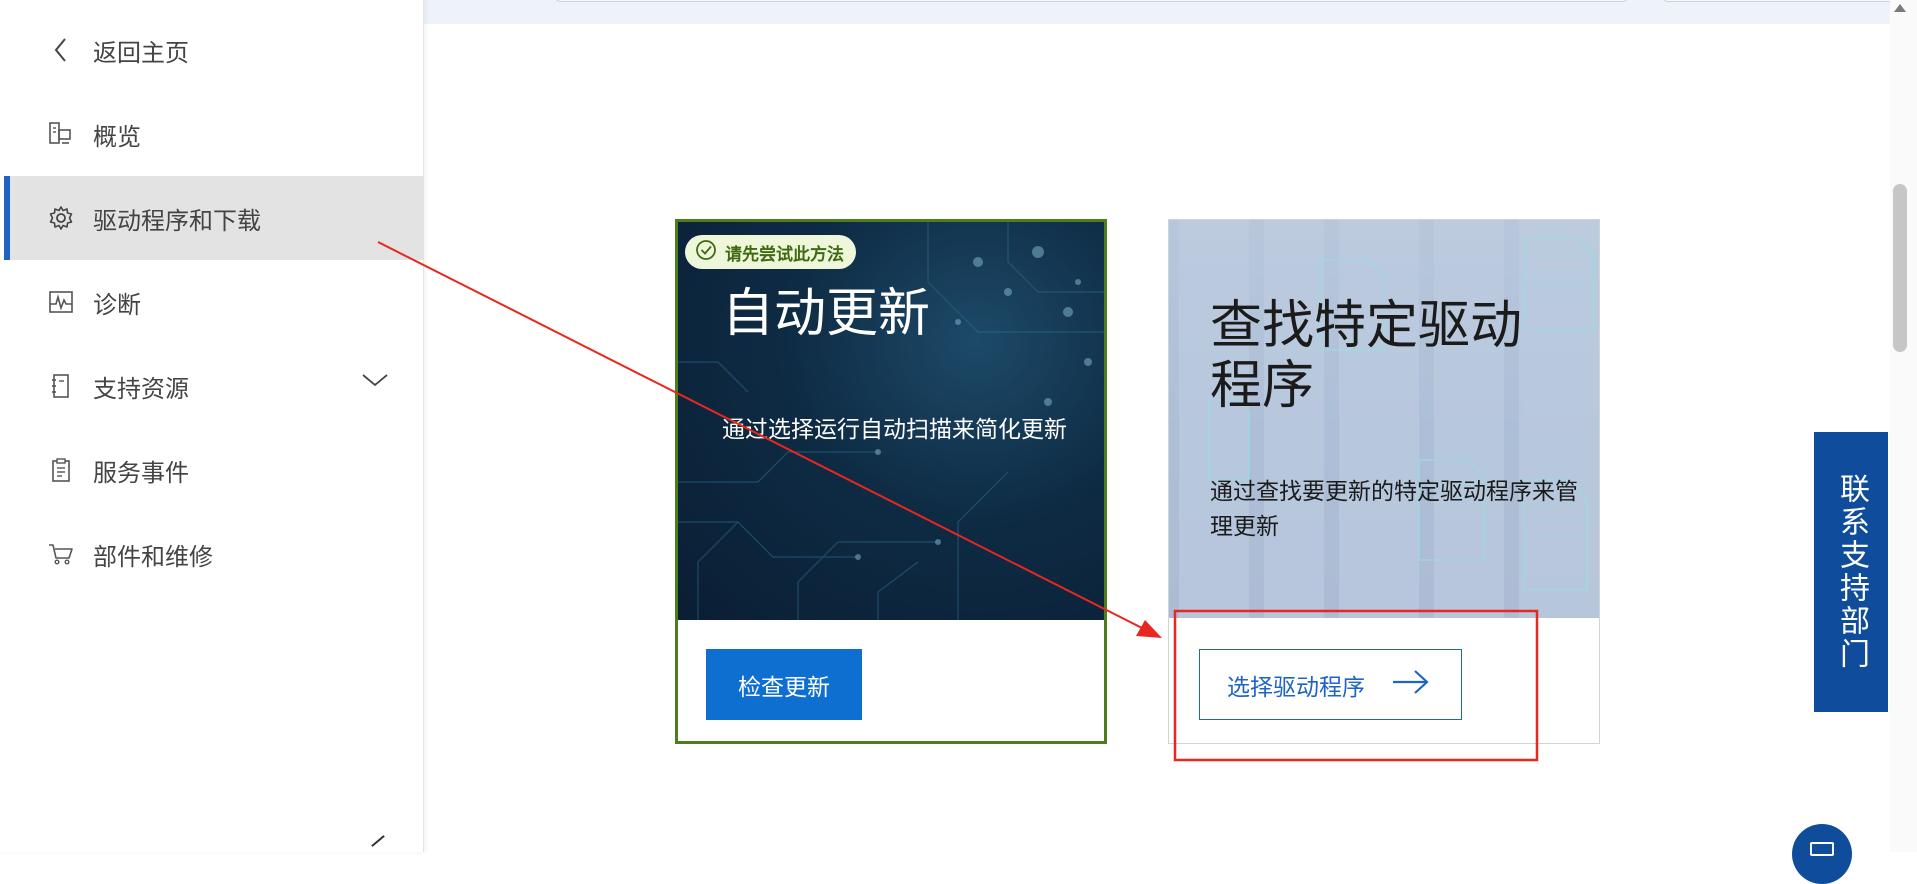 This screenshot has height=884, width=1917. I want to click on sidebar-item-label: 诊断, so click(117, 304).